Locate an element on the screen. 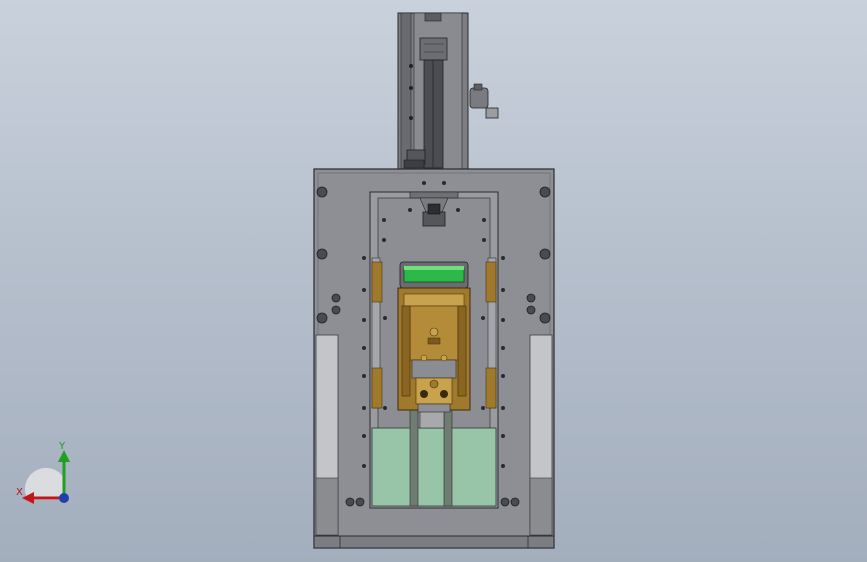  orientation-triad: Y X is located at coordinates (49, 475).